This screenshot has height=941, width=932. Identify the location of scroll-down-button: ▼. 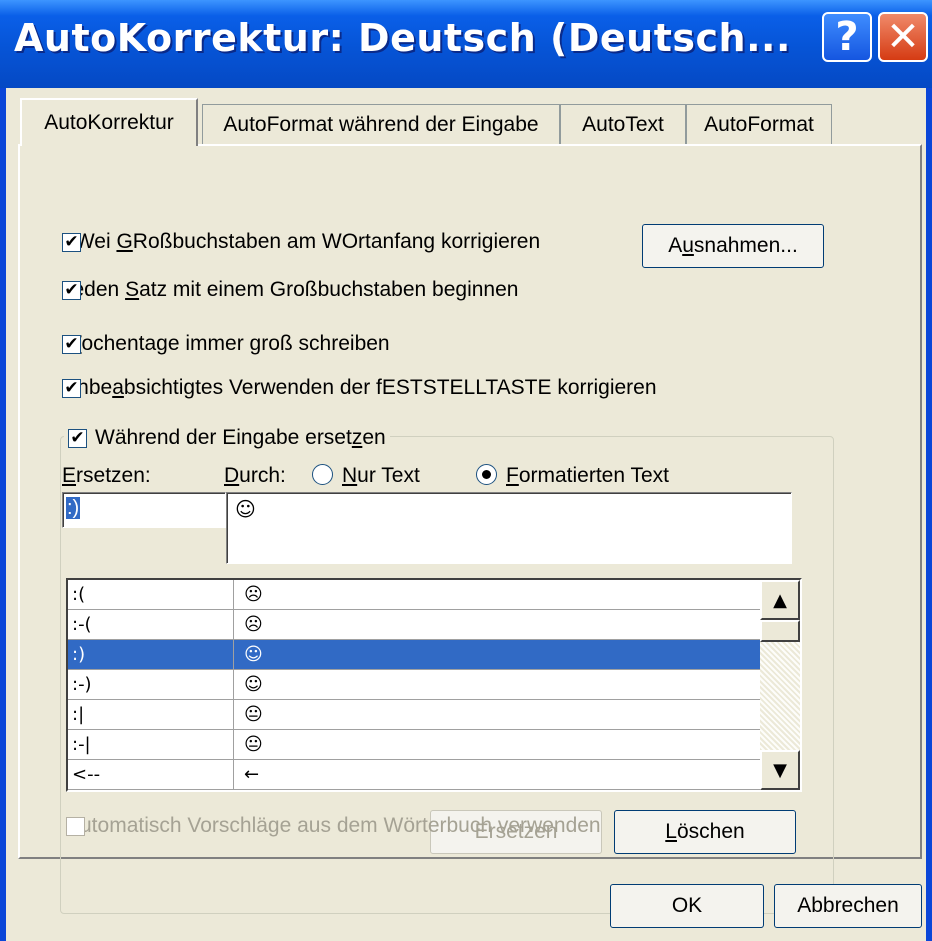
(780, 770).